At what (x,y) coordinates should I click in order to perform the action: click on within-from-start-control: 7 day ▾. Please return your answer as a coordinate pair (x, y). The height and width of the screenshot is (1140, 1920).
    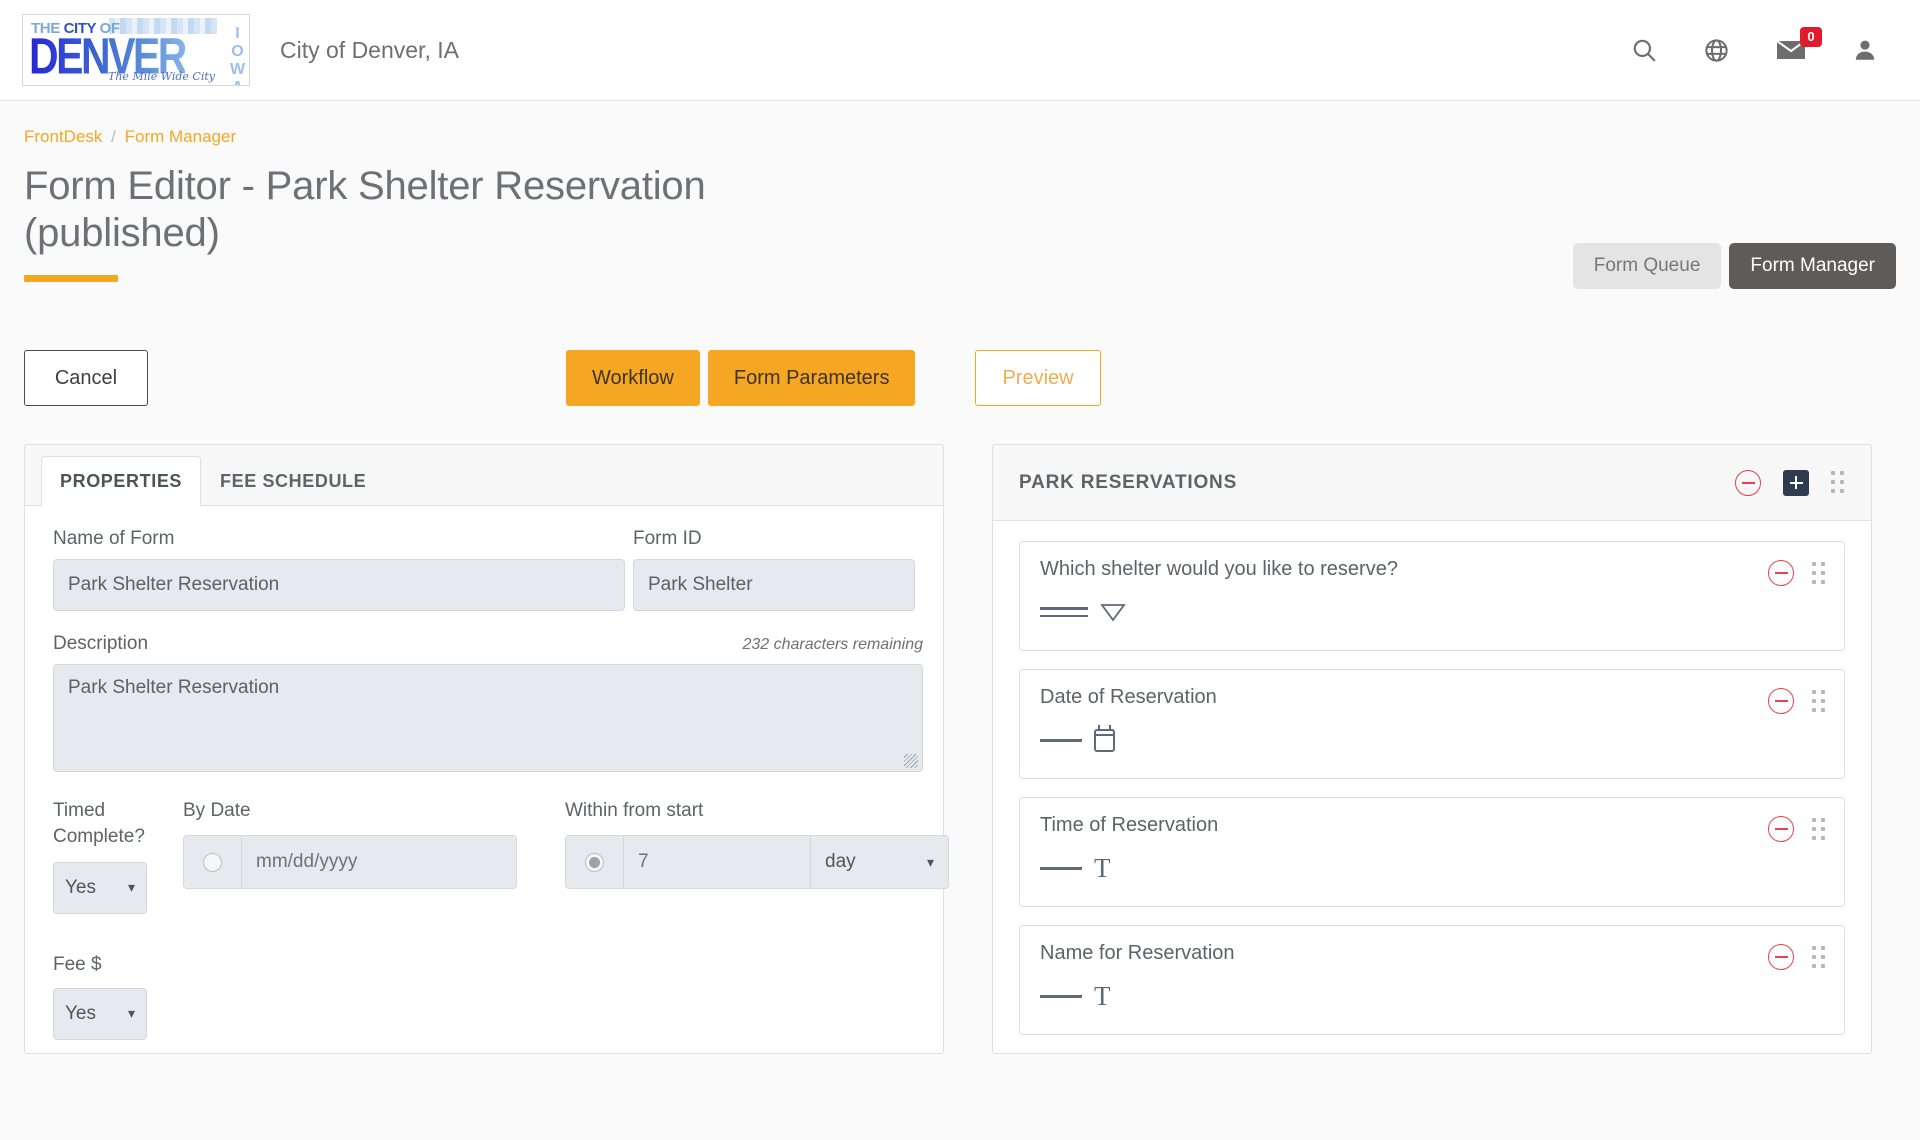
    Looking at the image, I should click on (757, 862).